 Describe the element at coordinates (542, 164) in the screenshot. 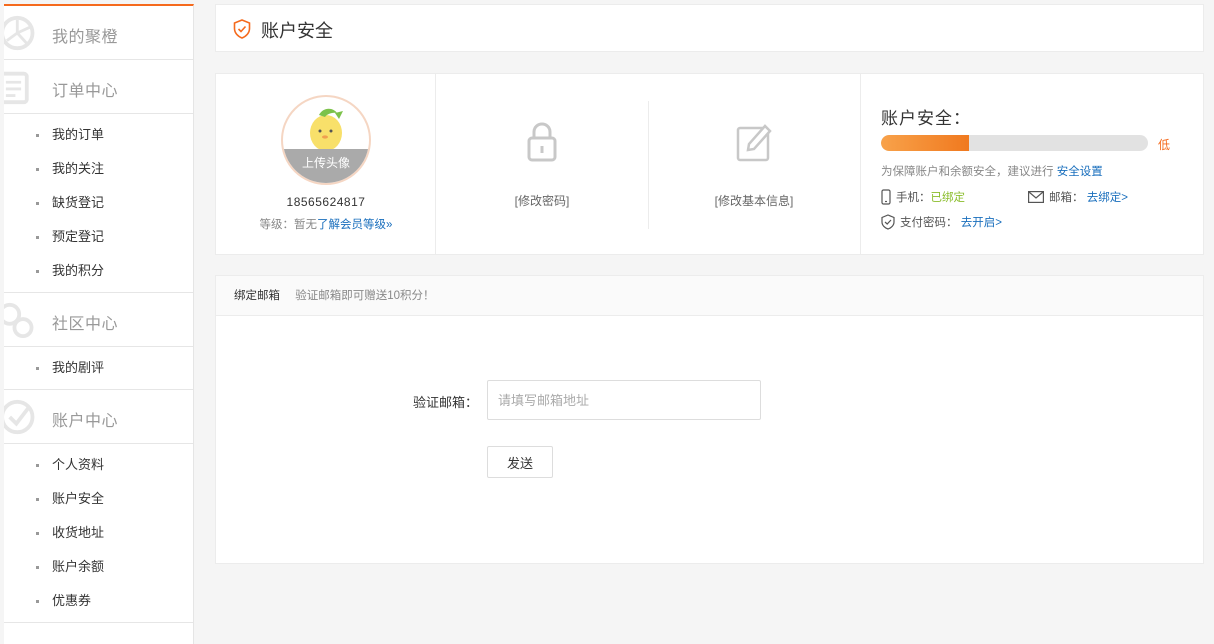

I see `change-password-action: [修改密码]` at that location.